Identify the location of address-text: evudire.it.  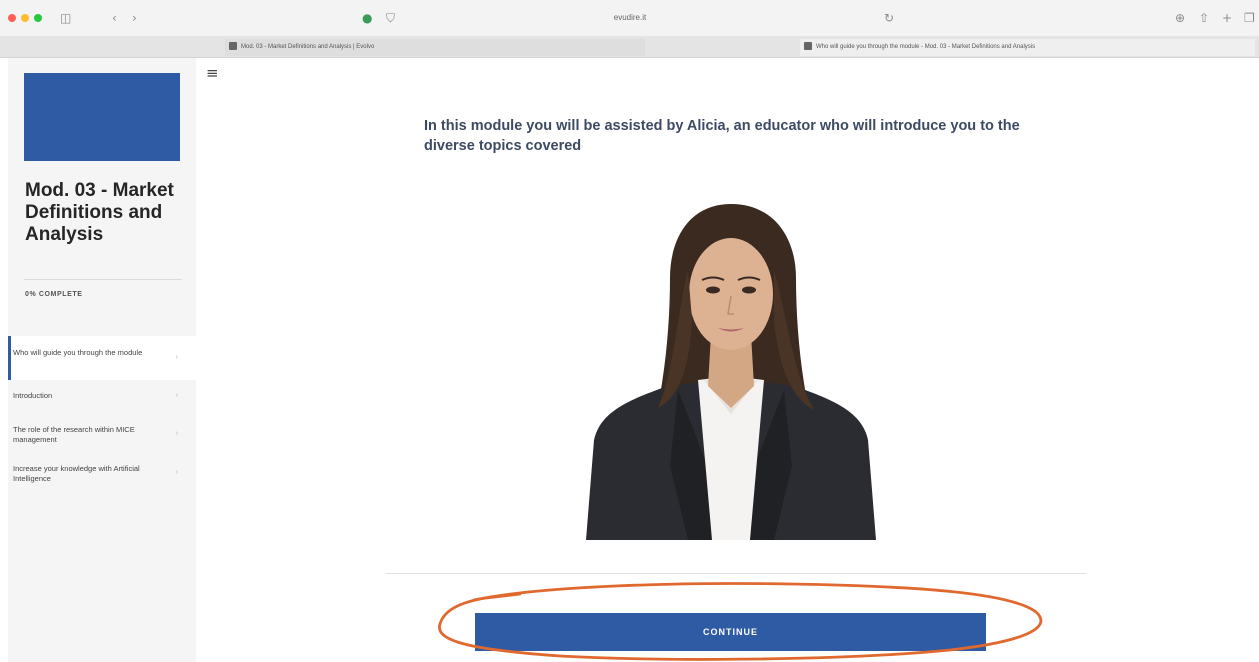
(630, 17).